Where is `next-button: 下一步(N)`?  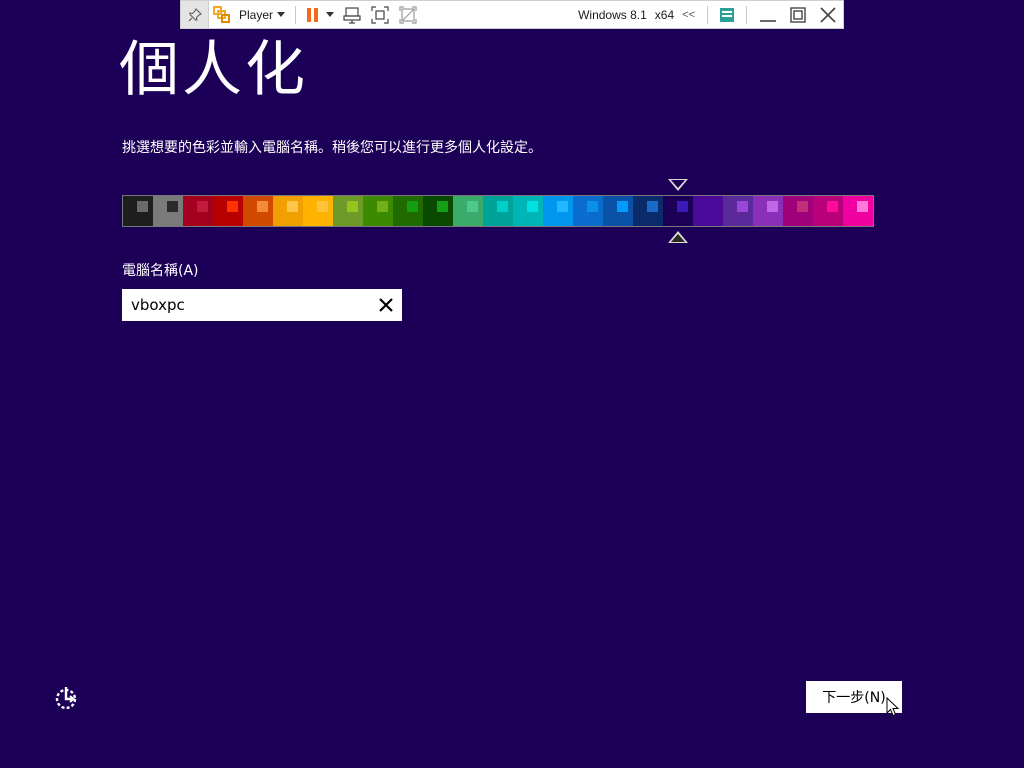
next-button: 下一步(N) is located at coordinates (854, 697).